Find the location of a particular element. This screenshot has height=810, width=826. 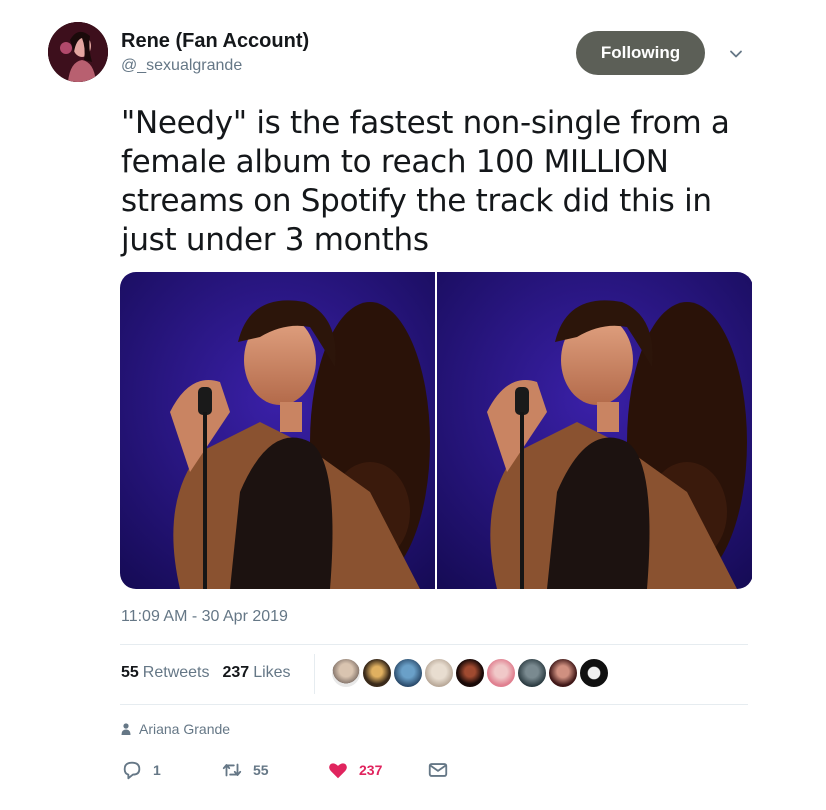

author-avatar is located at coordinates (78, 52).